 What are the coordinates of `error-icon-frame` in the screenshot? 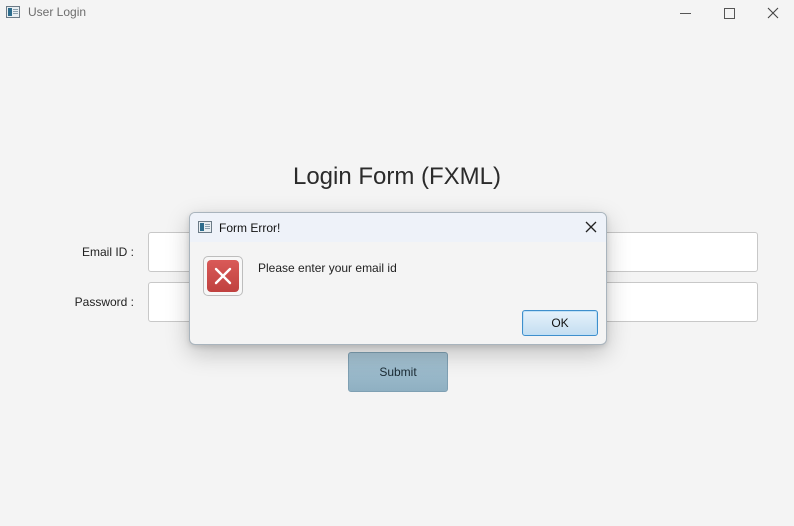 It's located at (223, 276).